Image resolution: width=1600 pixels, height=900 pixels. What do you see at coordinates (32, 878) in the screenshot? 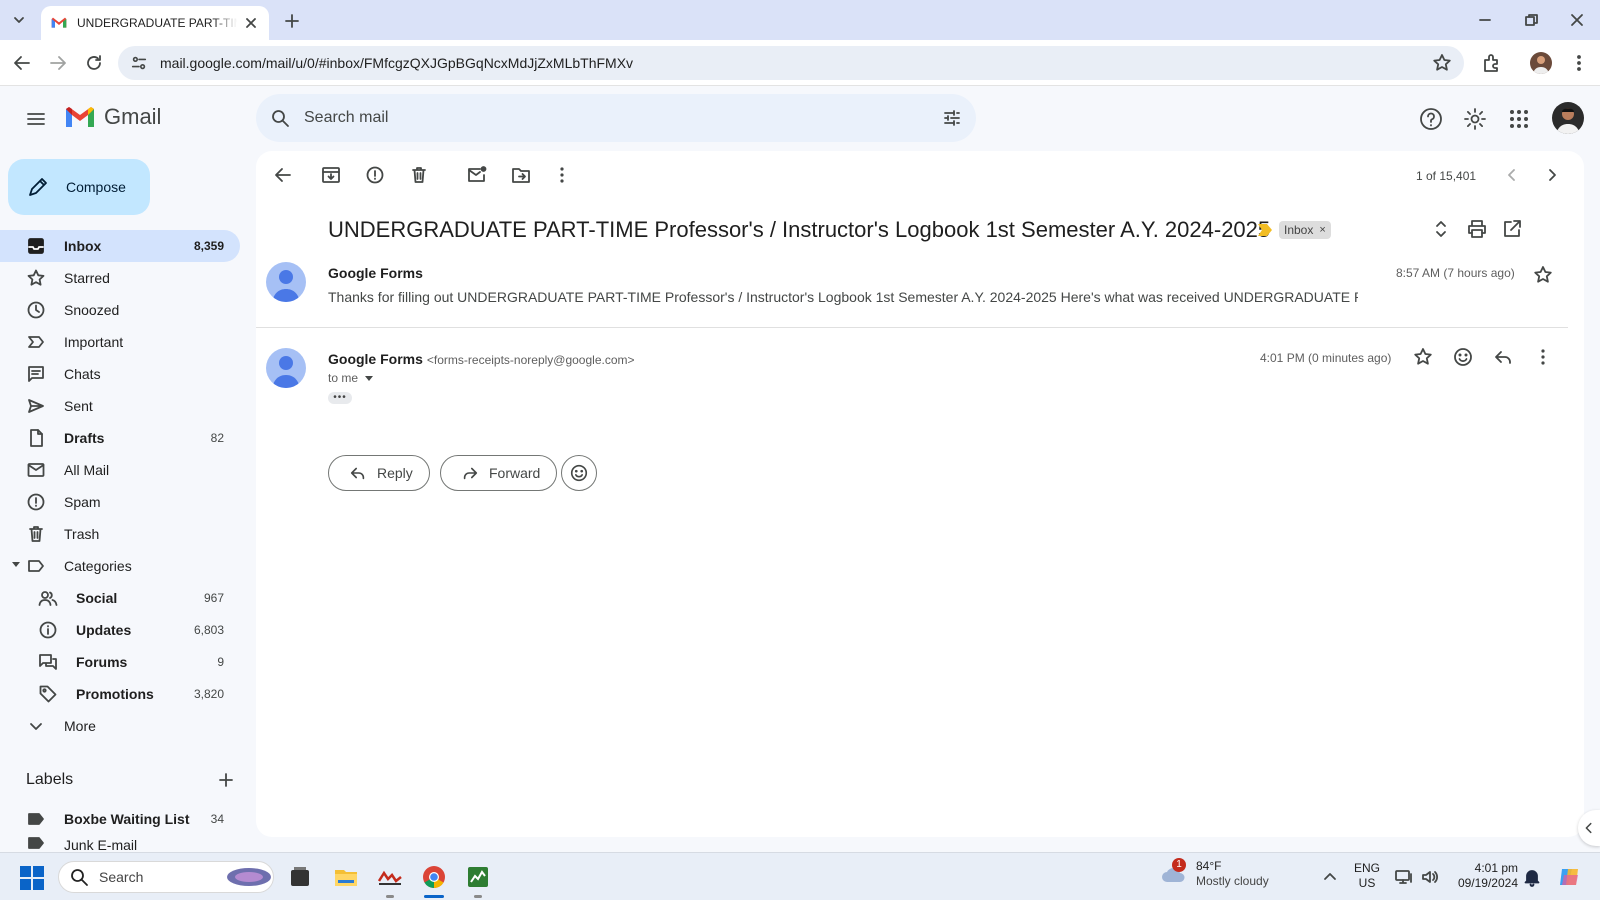
I see `windows-start-icon` at bounding box center [32, 878].